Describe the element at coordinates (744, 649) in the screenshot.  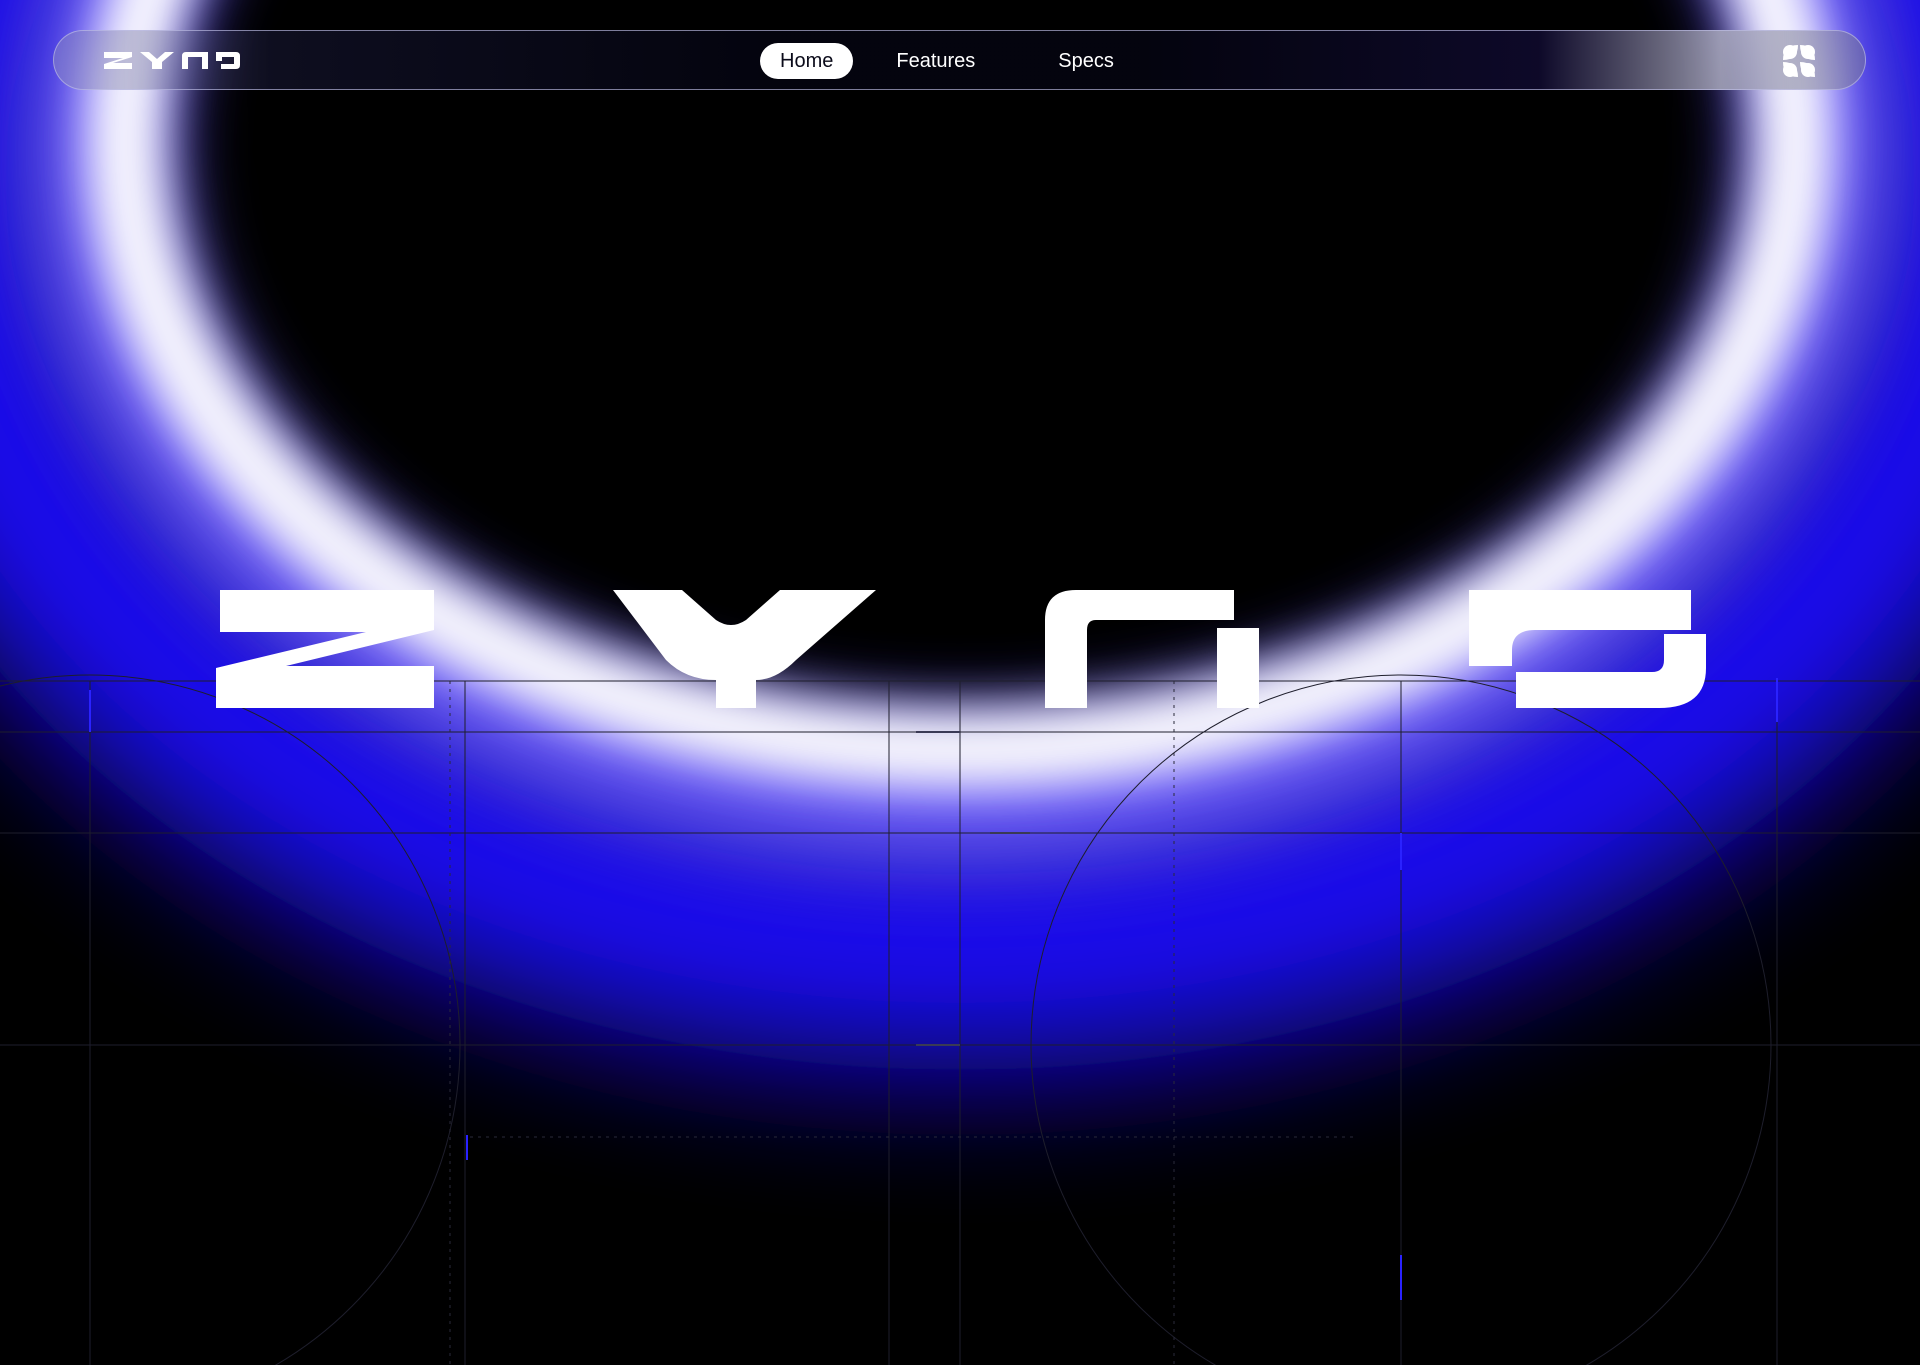
I see `wordmark-letter-y` at that location.